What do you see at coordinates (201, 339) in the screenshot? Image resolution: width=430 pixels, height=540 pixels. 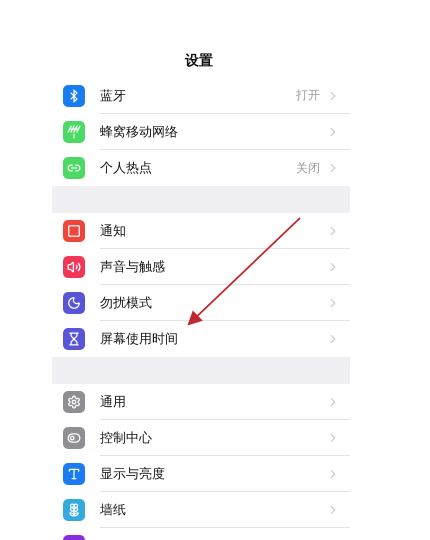 I see `settings-row: 屏幕使用时间` at bounding box center [201, 339].